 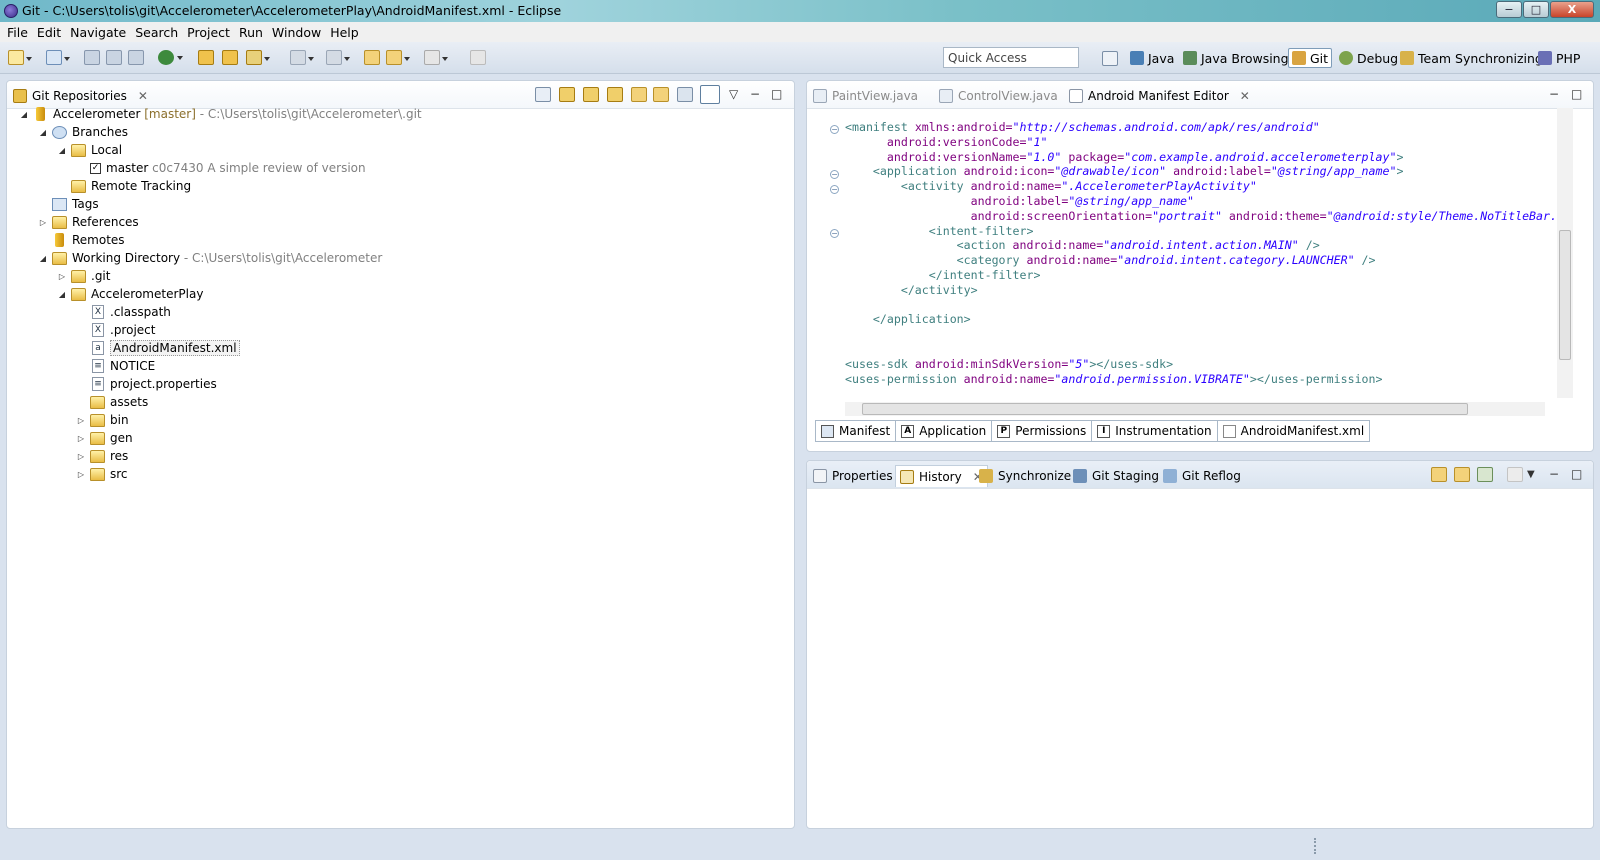 I want to click on menu-file: File, so click(x=18, y=32).